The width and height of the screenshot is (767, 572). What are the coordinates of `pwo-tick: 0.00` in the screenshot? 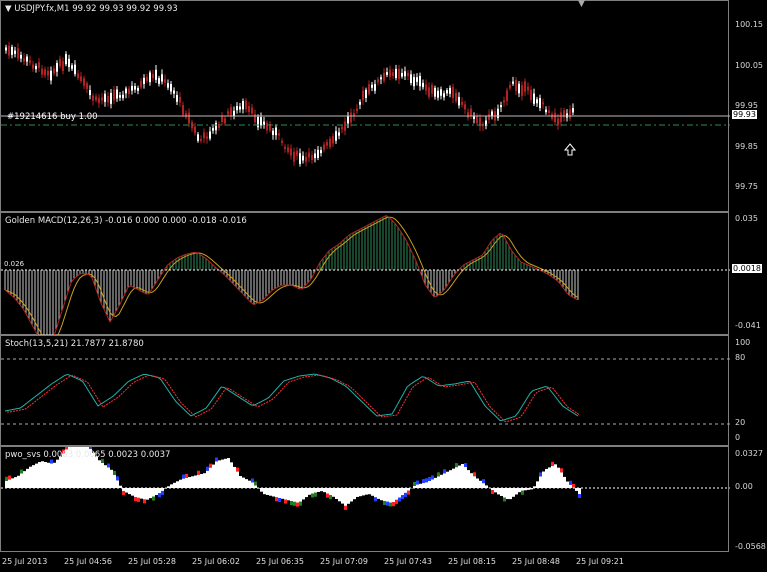 It's located at (744, 486).